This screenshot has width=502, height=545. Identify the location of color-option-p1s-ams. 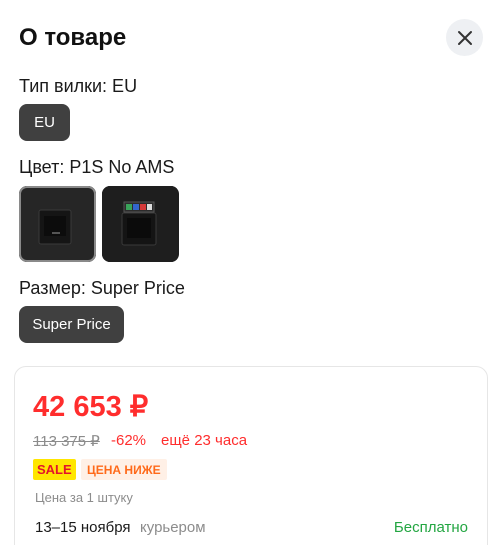
(140, 224).